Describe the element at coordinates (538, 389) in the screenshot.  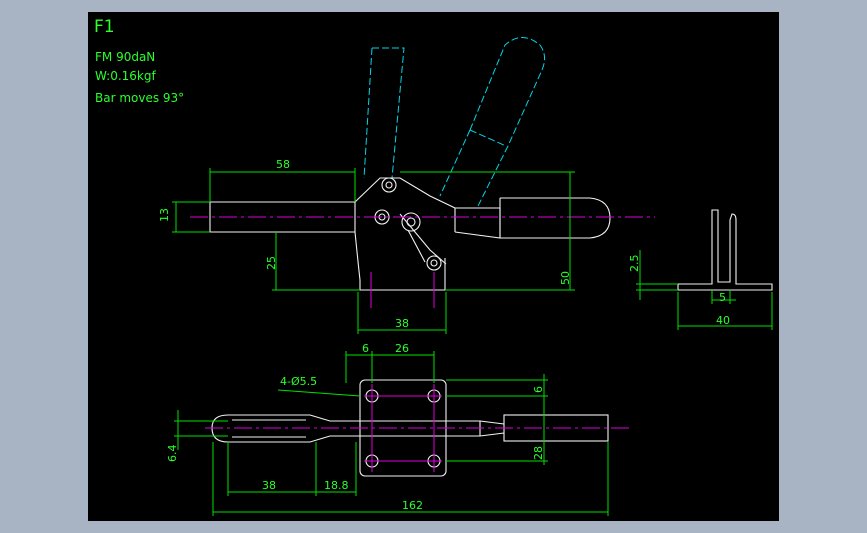
I see `dim-6-right: 6` at that location.